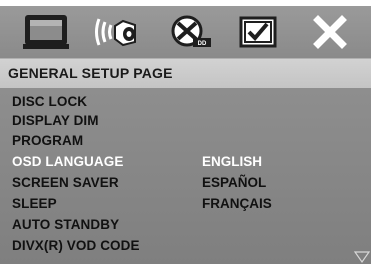 The width and height of the screenshot is (371, 269). What do you see at coordinates (47, 140) in the screenshot?
I see `menu-item-program: PROGRAM` at bounding box center [47, 140].